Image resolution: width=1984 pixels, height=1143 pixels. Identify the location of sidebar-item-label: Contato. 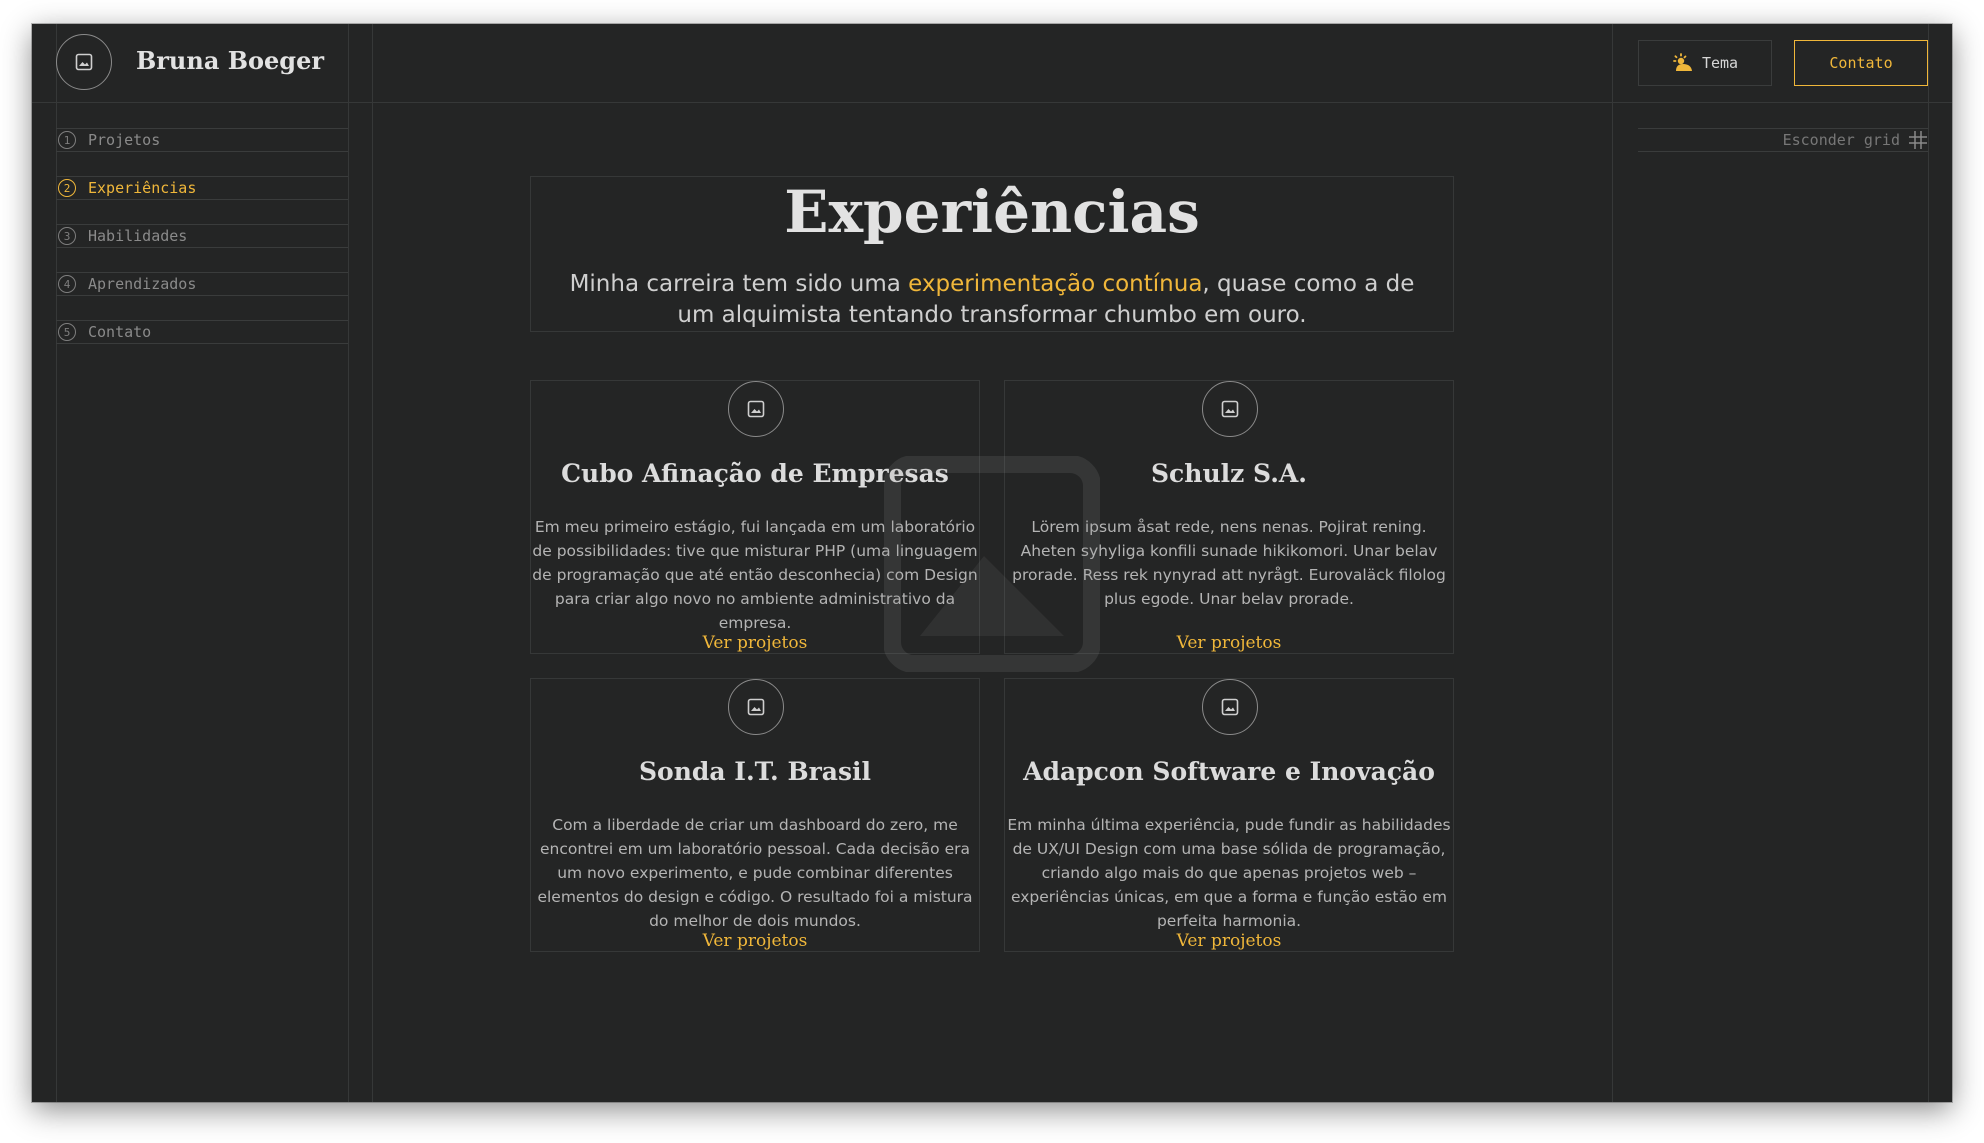
(120, 332).